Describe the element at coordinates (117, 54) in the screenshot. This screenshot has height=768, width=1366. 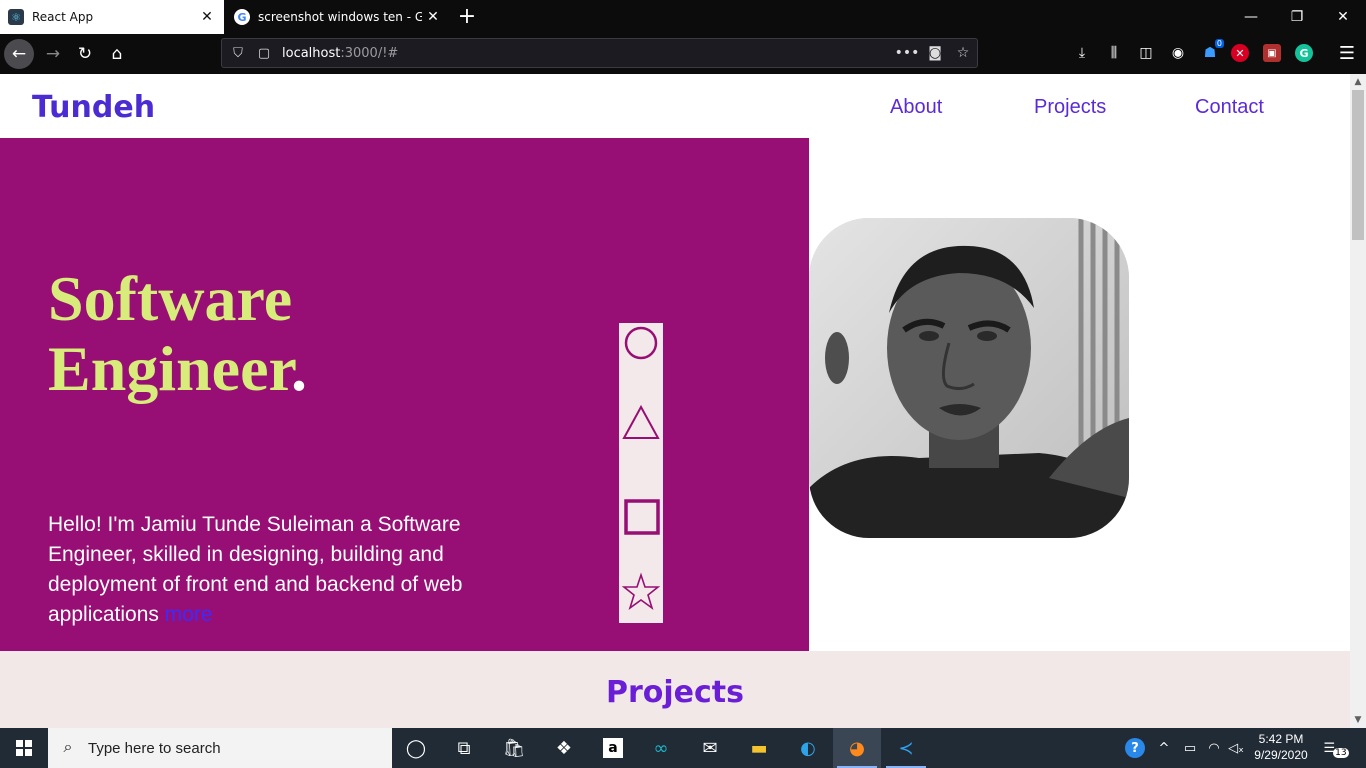
I see `home-button: ⌂` at that location.